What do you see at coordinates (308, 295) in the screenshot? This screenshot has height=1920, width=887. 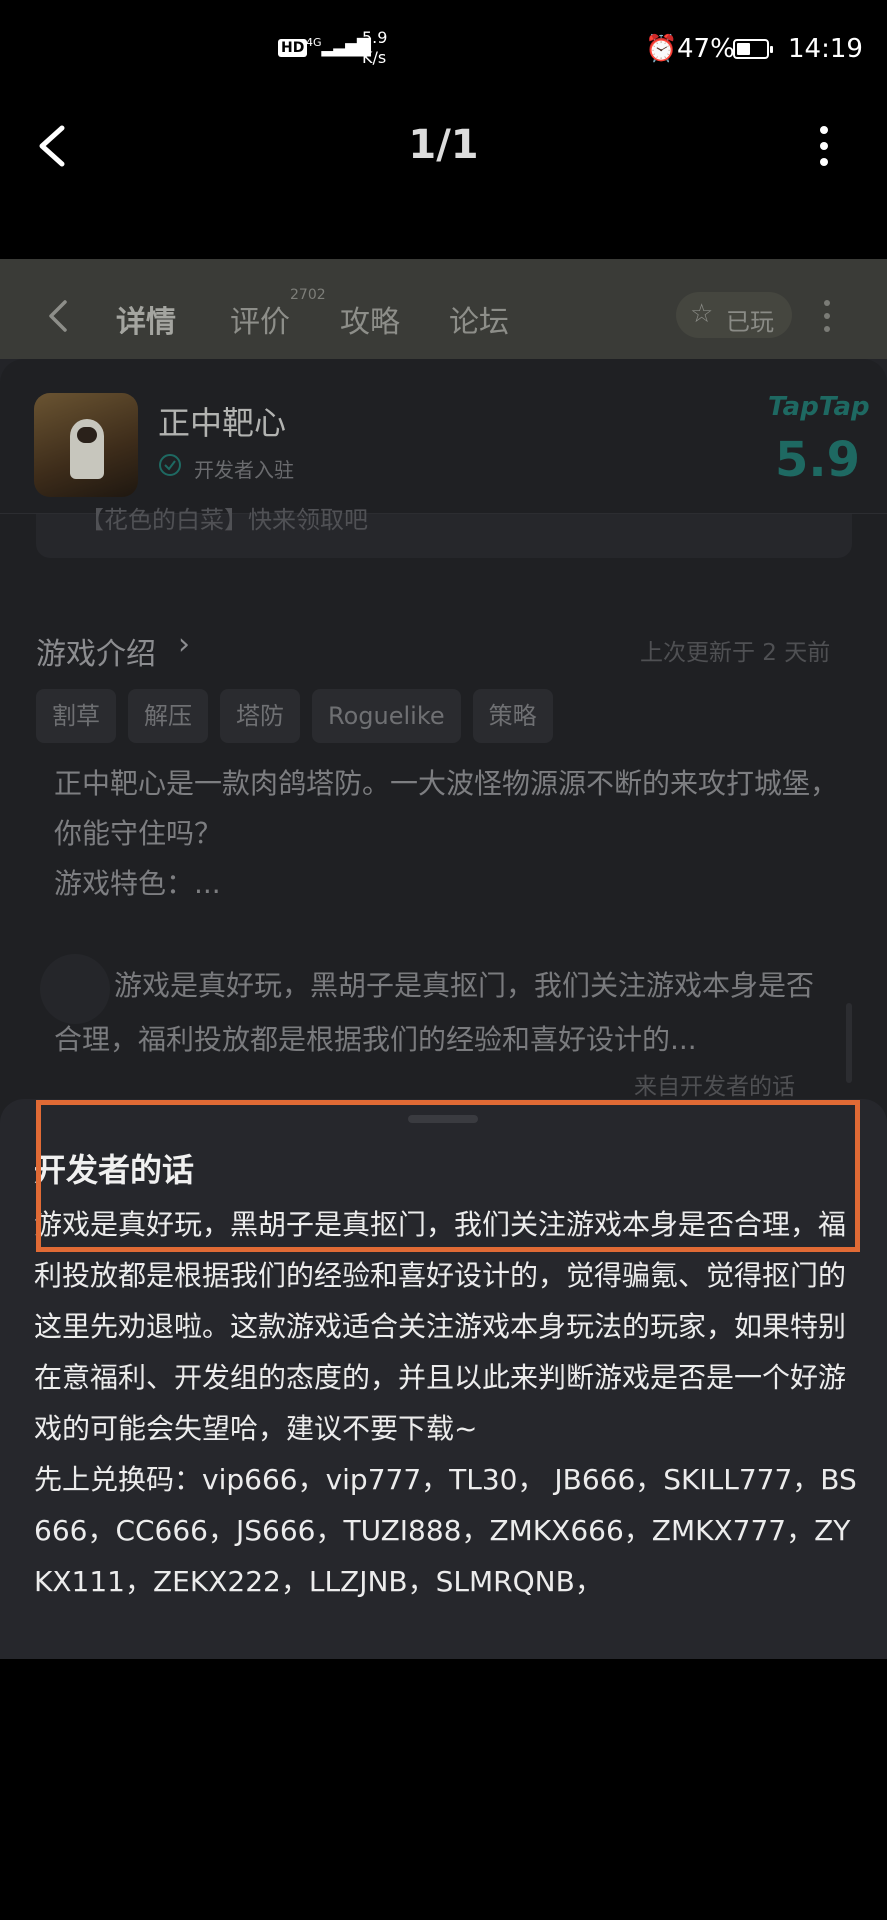 I see `reviews-count-badge: 2702` at bounding box center [308, 295].